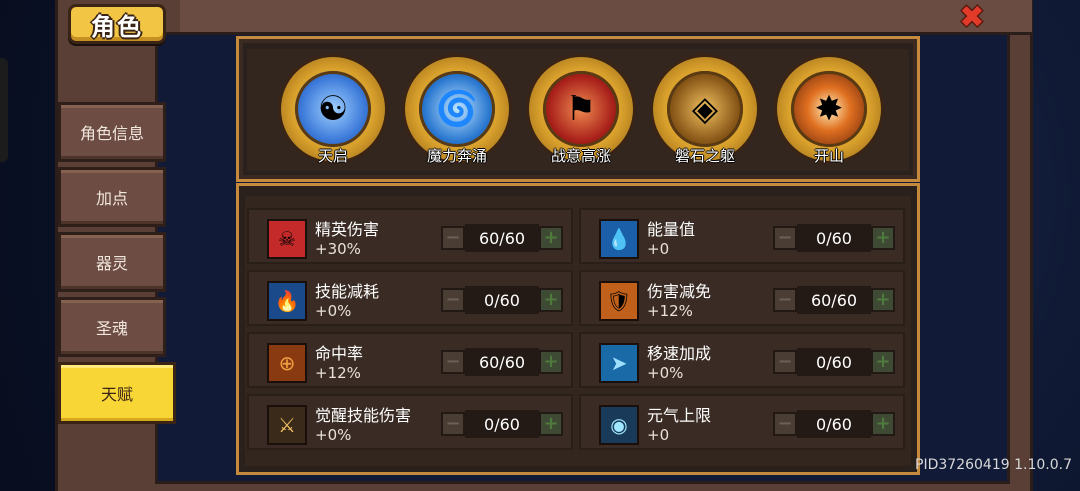 Image resolution: width=1080 pixels, height=491 pixels. What do you see at coordinates (581, 109) in the screenshot?
I see `war-flag-icon: ⚑` at bounding box center [581, 109].